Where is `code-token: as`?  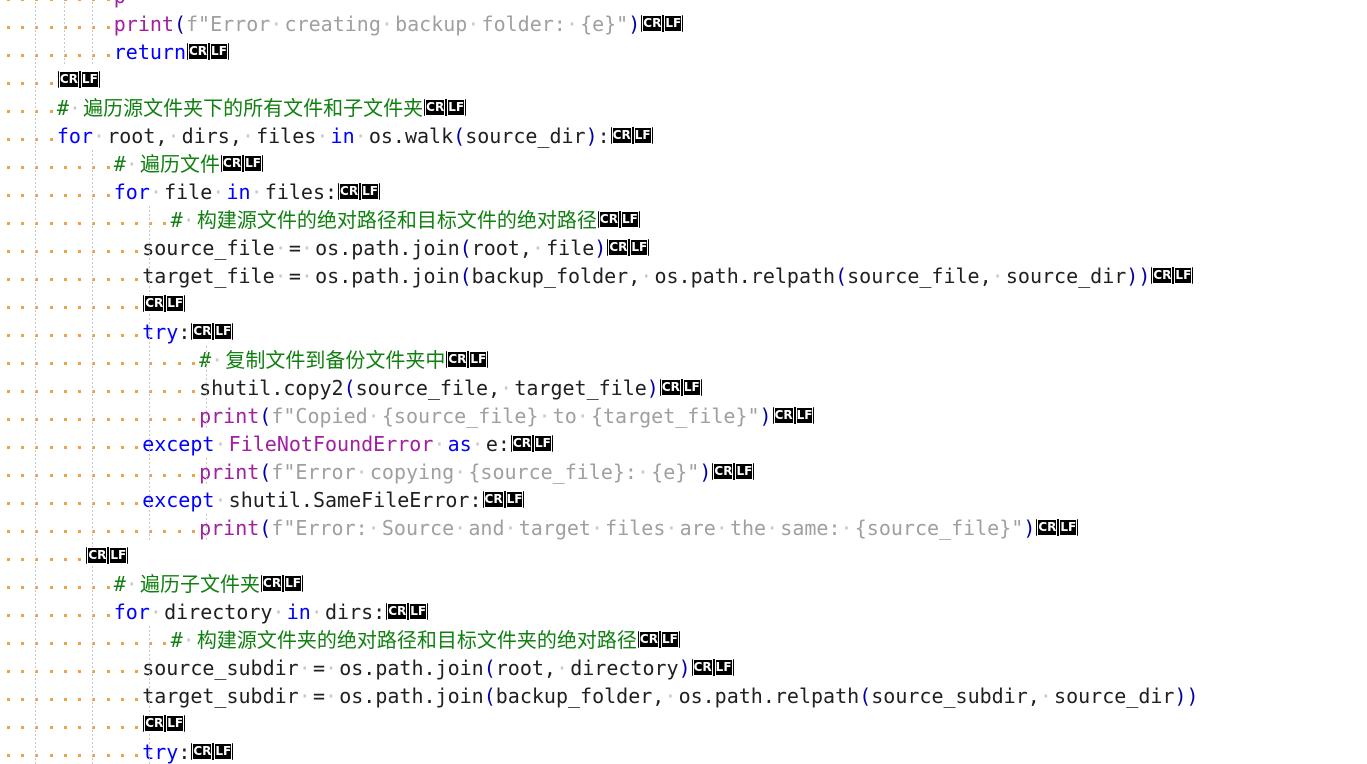
code-token: as is located at coordinates (459, 444).